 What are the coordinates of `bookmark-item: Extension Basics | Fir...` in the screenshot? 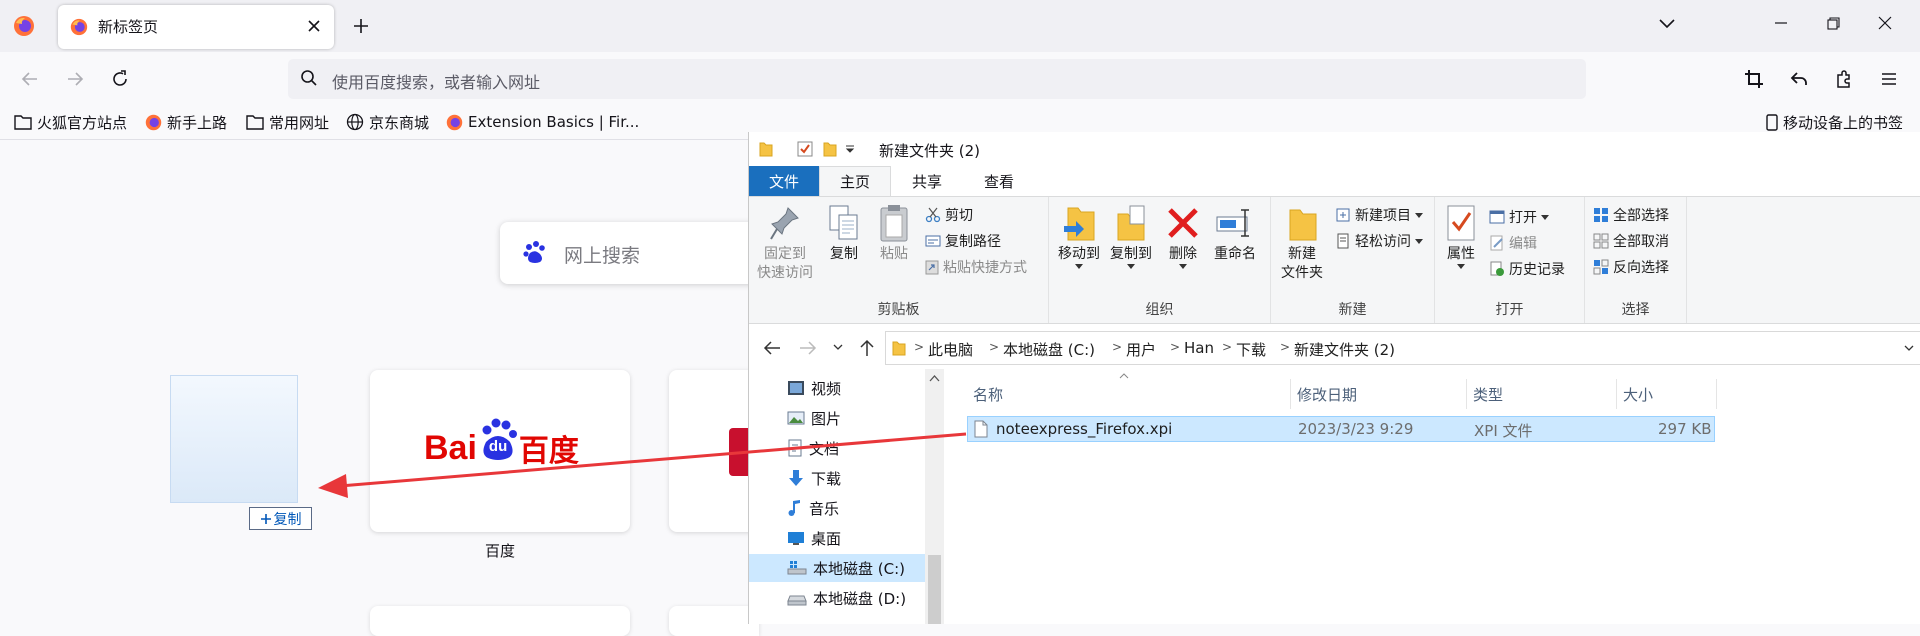 It's located at (542, 122).